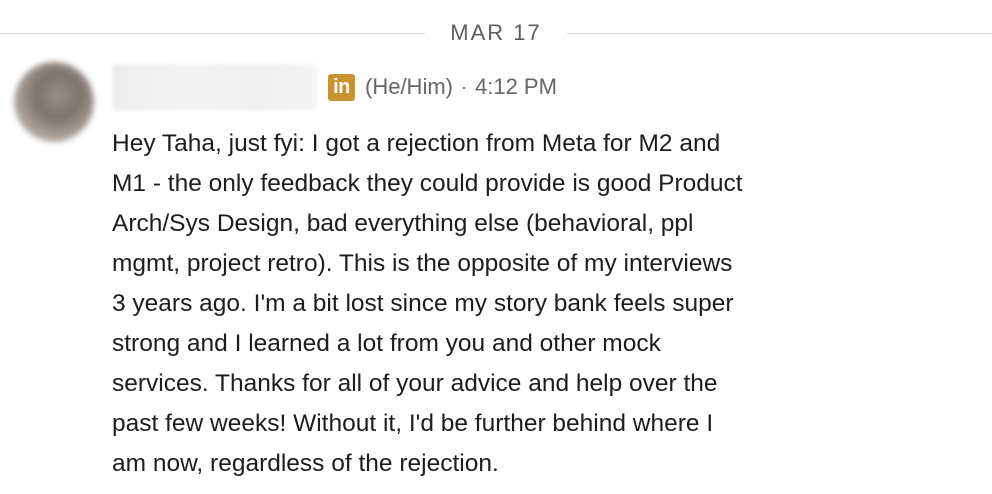 The height and width of the screenshot is (494, 992). I want to click on message-header-meta: in (He/Him) · 4:12 PM, so click(442, 87).